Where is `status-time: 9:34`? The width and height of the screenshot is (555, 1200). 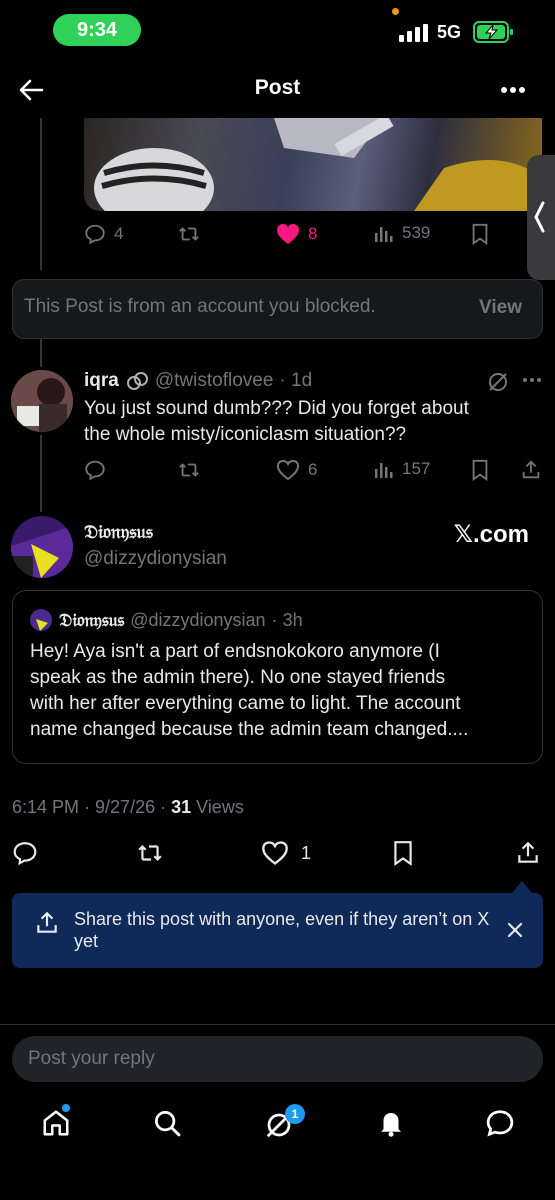 status-time: 9:34 is located at coordinates (97, 30).